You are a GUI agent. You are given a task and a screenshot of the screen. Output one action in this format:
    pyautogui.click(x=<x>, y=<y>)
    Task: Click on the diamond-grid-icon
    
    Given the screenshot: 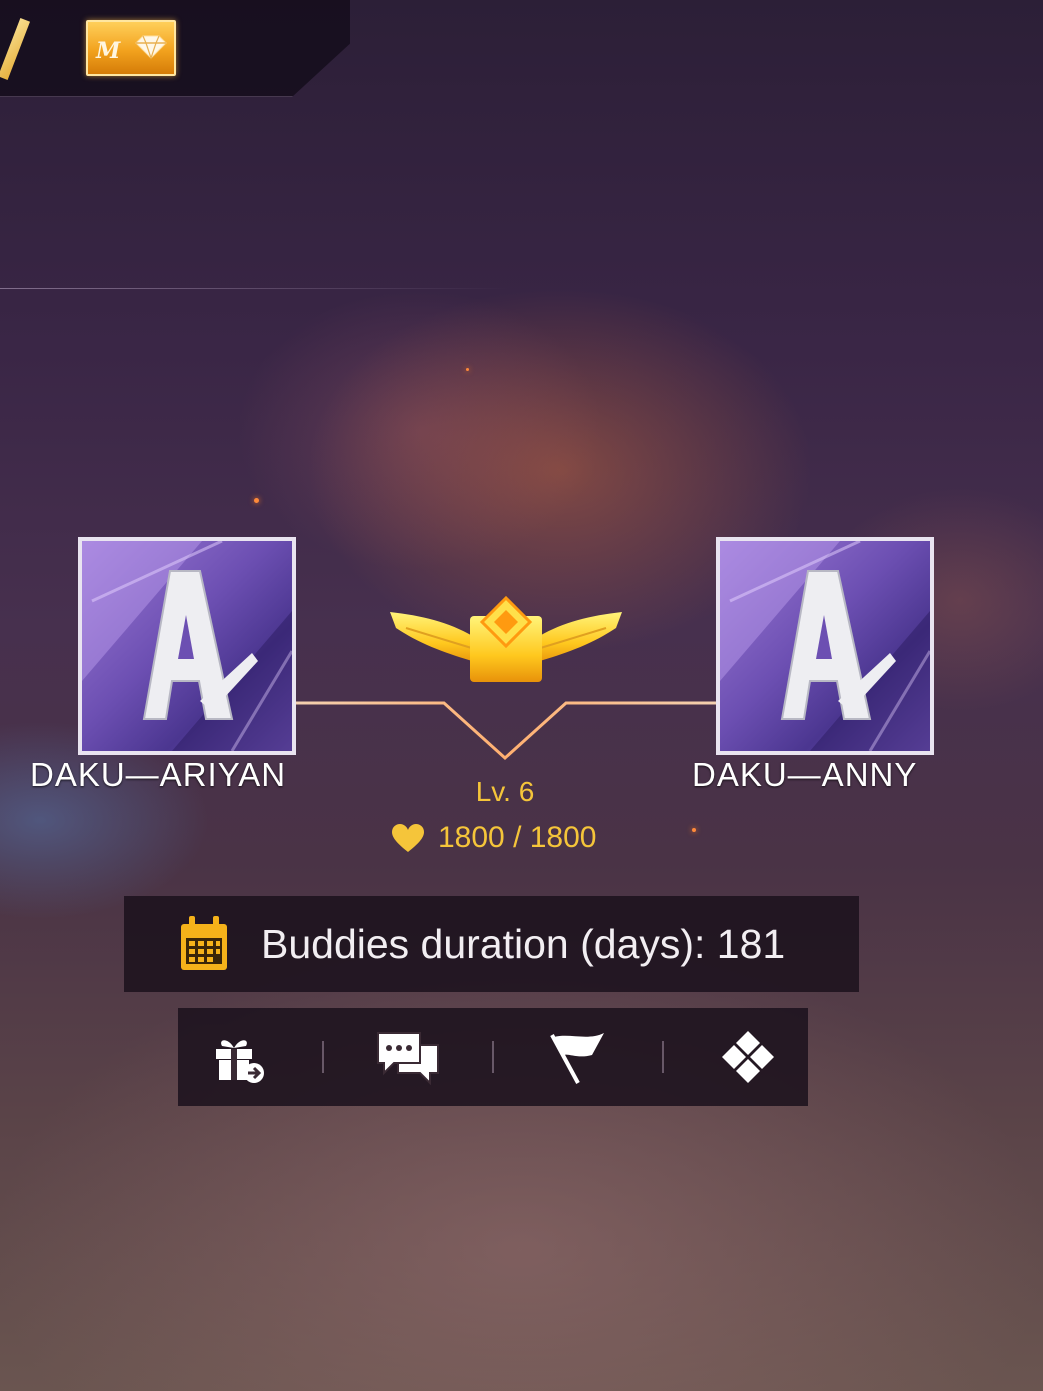 What is the action you would take?
    pyautogui.click(x=748, y=1057)
    